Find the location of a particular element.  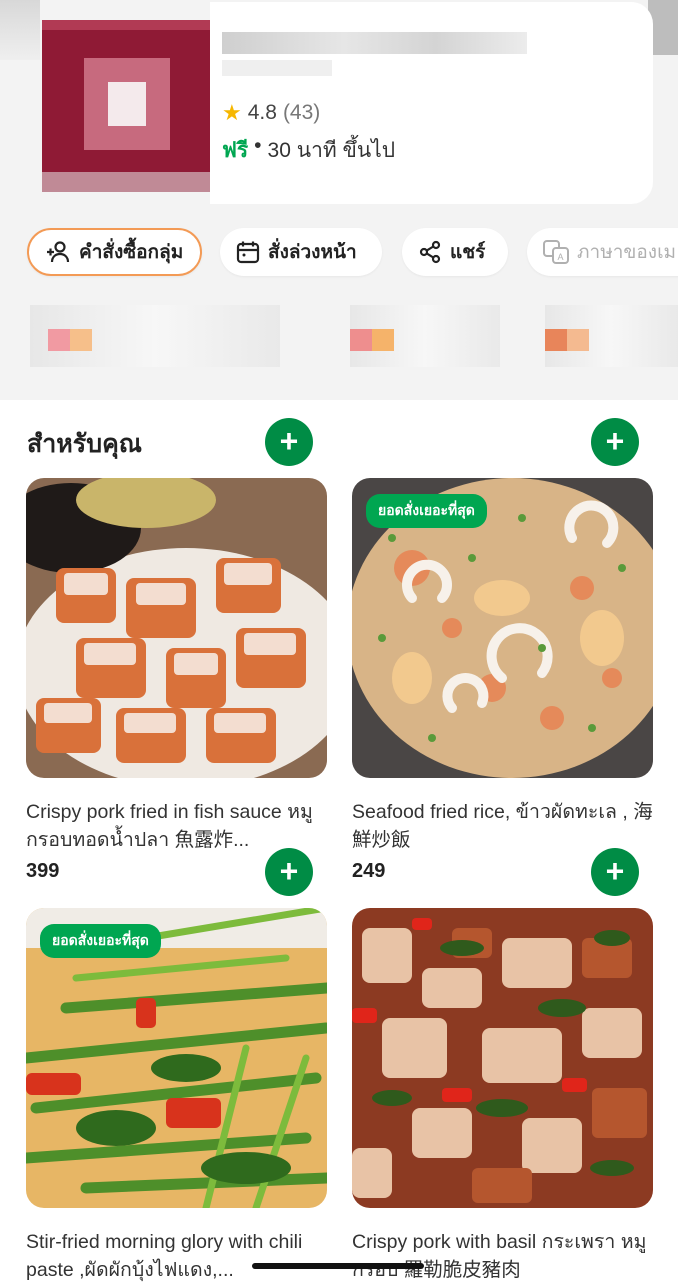

dish-price: 249 is located at coordinates (369, 871).